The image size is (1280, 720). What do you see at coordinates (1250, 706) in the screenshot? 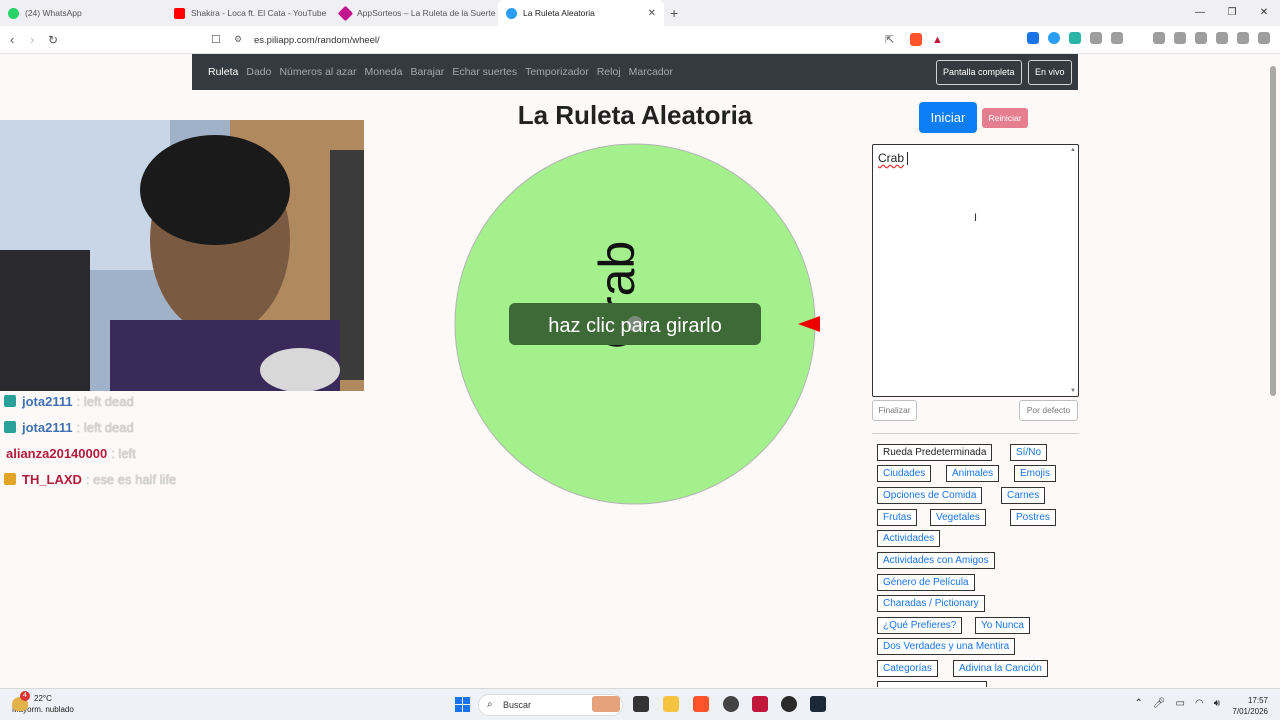
I see `clock: 17:57 7/01/2026` at bounding box center [1250, 706].